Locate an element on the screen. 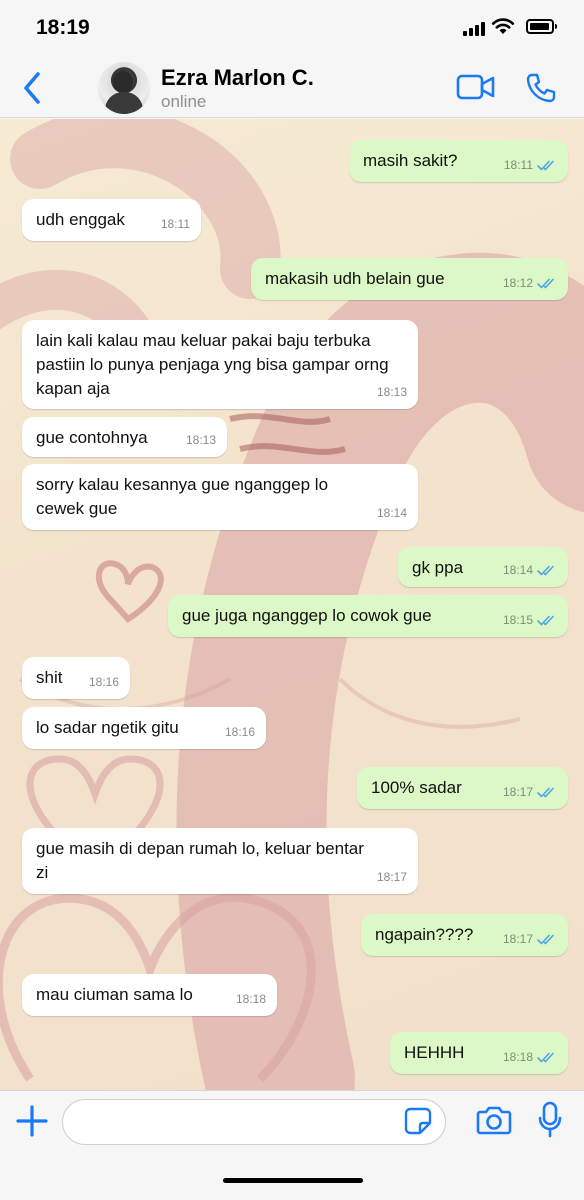  status-bar: 18:19 is located at coordinates (292, 29).